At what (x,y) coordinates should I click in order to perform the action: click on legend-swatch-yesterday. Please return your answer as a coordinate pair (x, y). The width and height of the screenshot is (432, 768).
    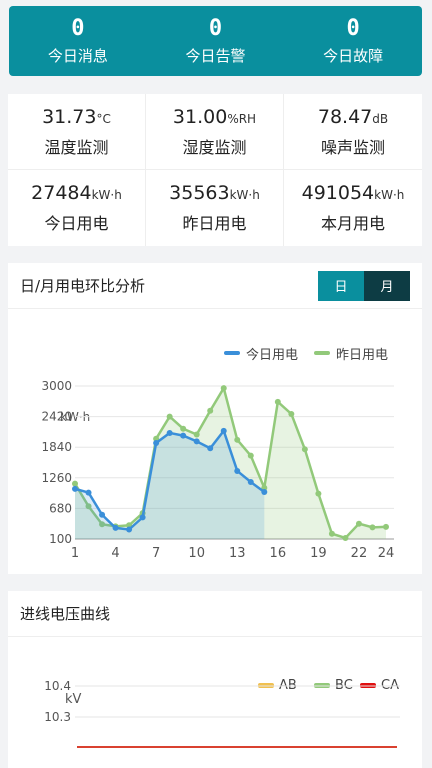
    Looking at the image, I should click on (322, 353).